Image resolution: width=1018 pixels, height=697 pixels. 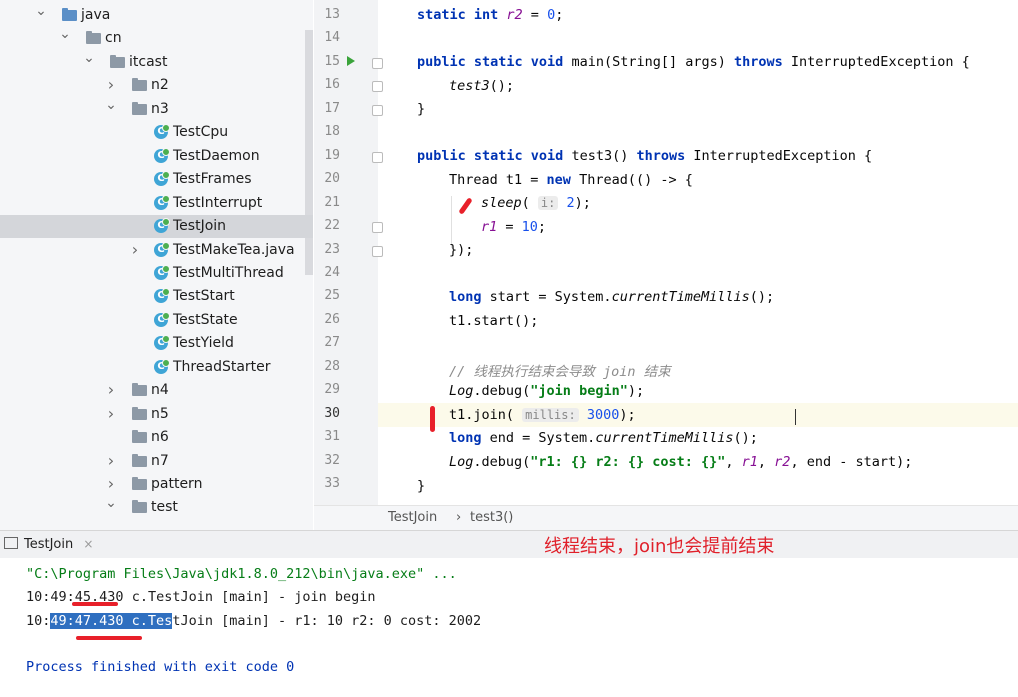 I want to click on console-line-2: 10:49:47.430 c.TestJoin [main] - r1, so click(x=254, y=621).